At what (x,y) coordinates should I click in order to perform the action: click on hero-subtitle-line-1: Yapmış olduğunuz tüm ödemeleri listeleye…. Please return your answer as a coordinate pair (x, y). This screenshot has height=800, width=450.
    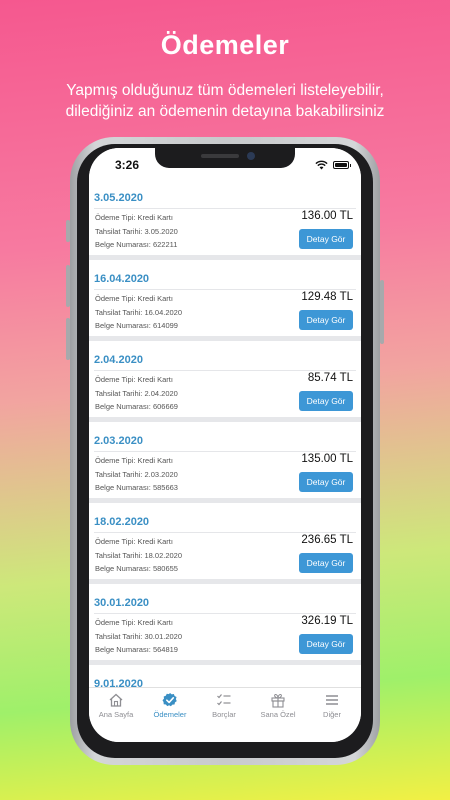
    Looking at the image, I should click on (225, 90).